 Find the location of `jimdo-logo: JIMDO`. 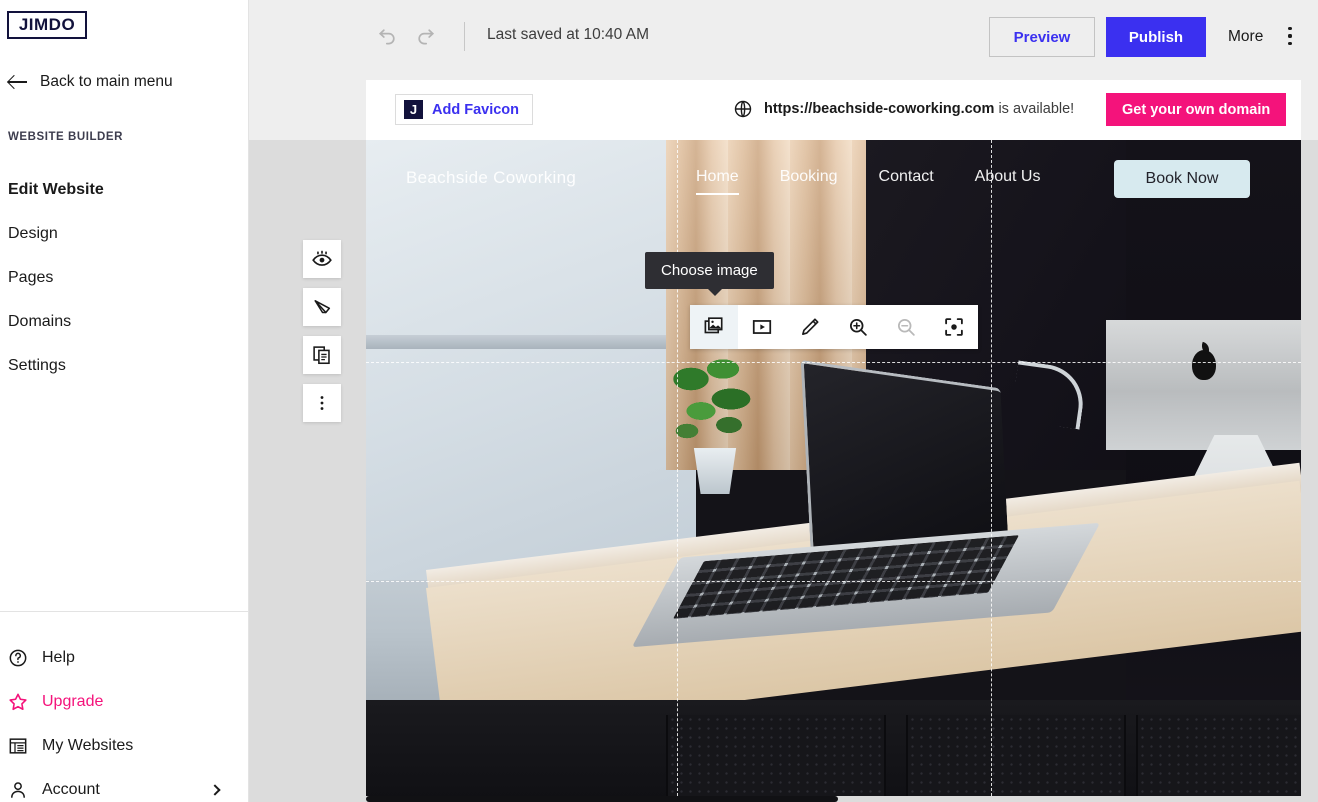

jimdo-logo: JIMDO is located at coordinates (47, 25).